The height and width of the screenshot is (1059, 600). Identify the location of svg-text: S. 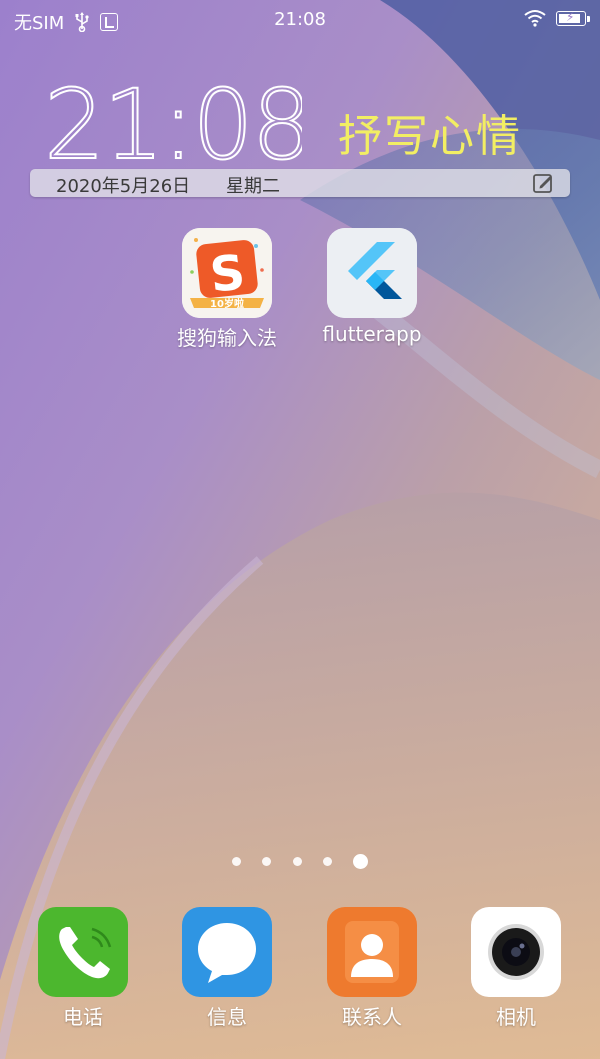
(227, 273).